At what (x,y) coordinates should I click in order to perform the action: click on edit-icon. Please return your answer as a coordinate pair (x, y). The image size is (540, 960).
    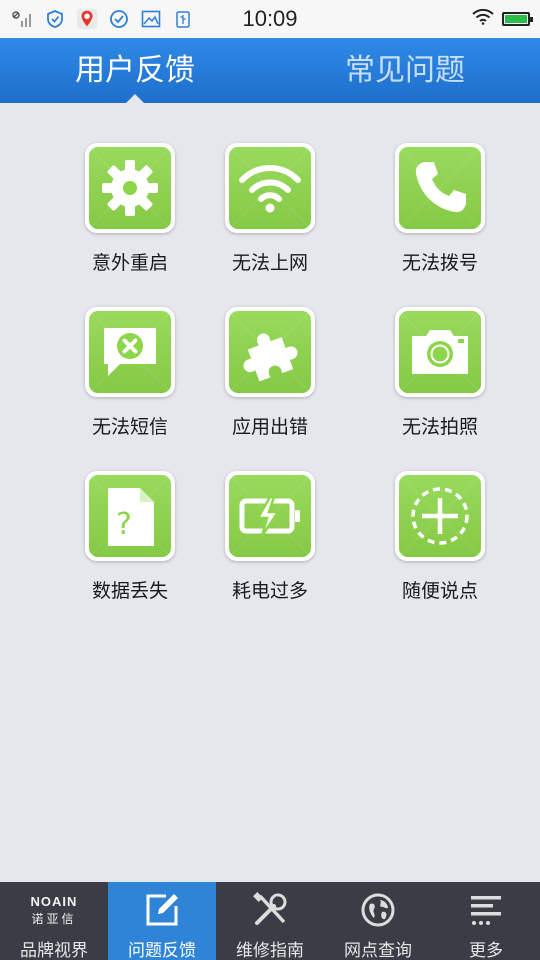
    Looking at the image, I should click on (162, 910).